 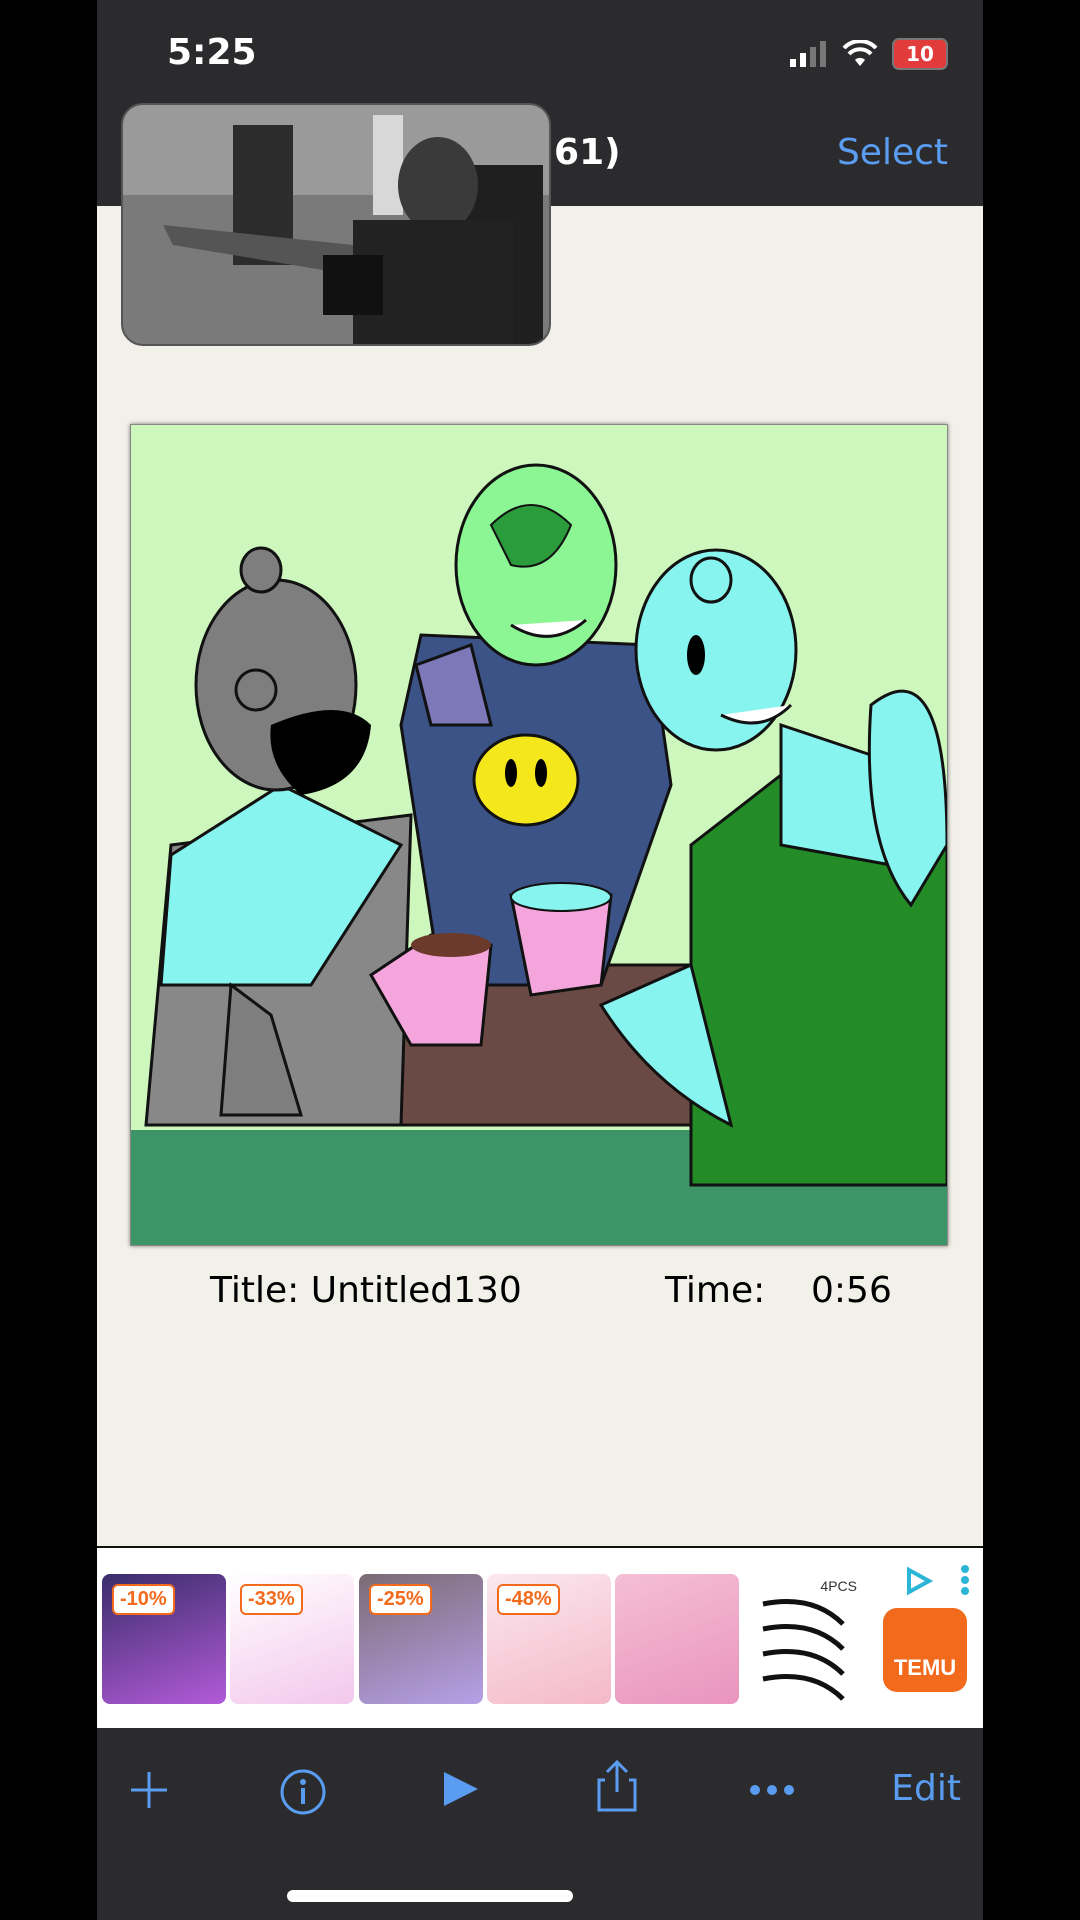 I want to click on ad-discount-badge: -10%, so click(x=143, y=1599).